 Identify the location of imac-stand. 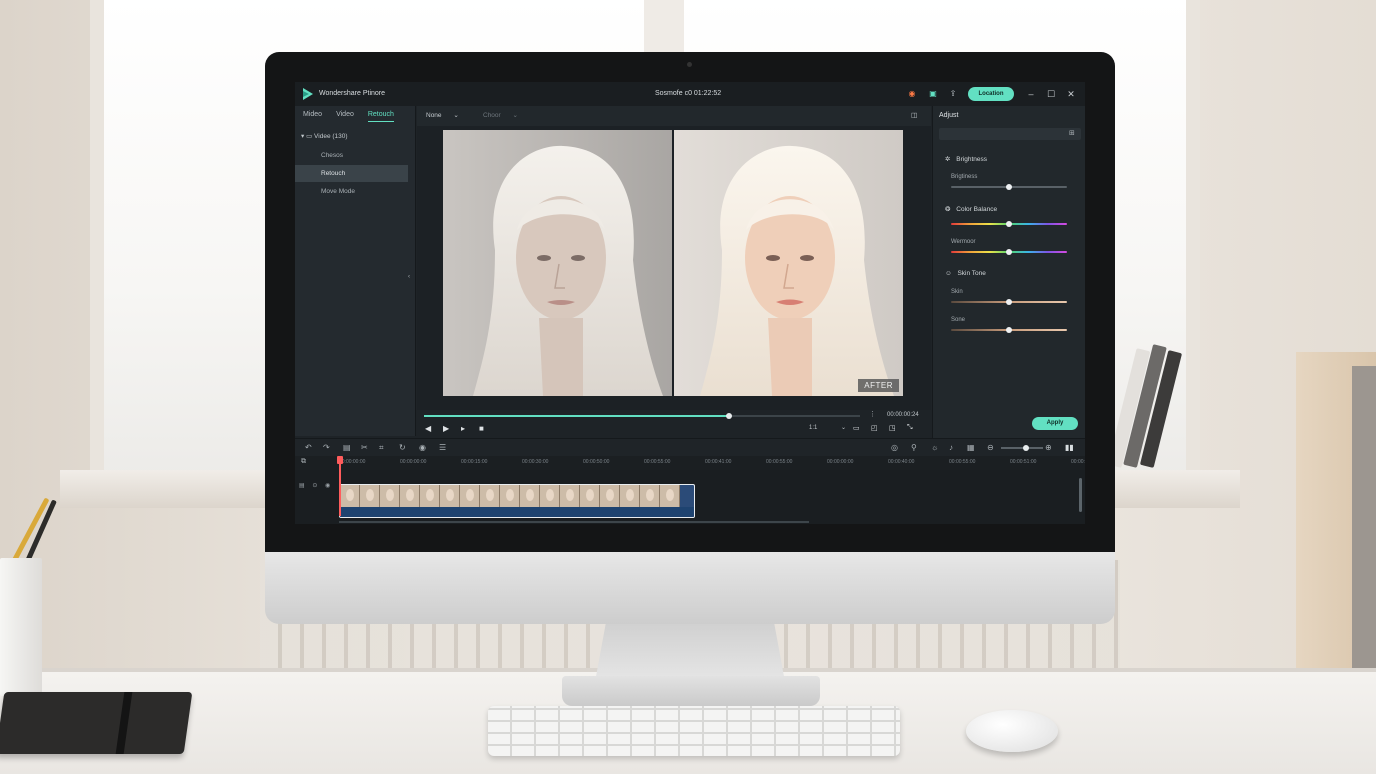
(690, 651).